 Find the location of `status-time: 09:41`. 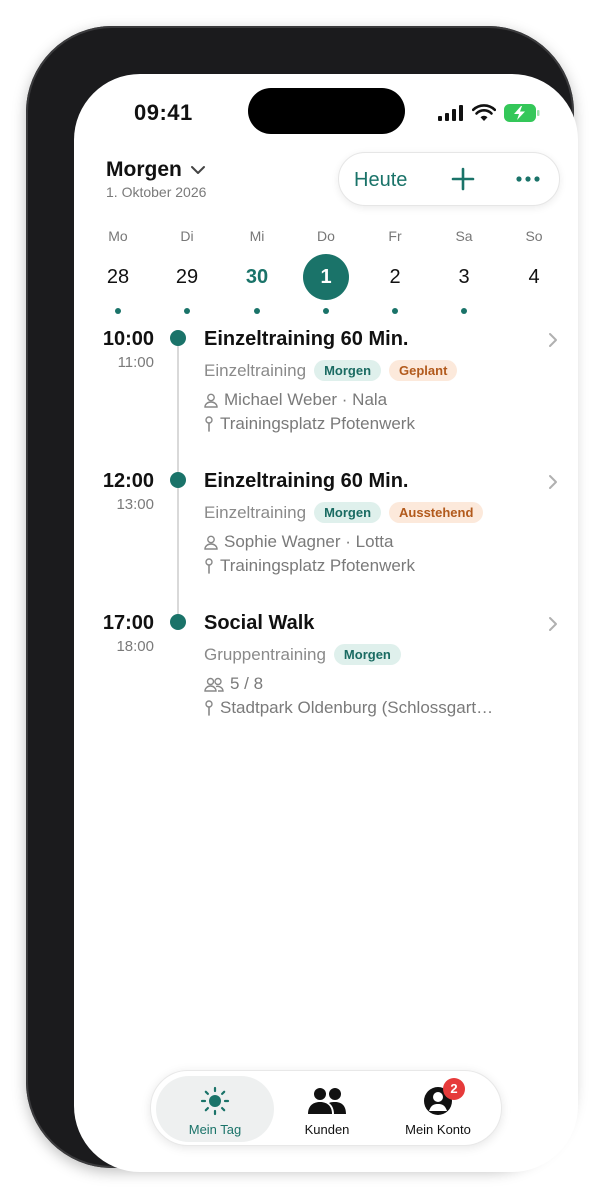

status-time: 09:41 is located at coordinates (163, 112).